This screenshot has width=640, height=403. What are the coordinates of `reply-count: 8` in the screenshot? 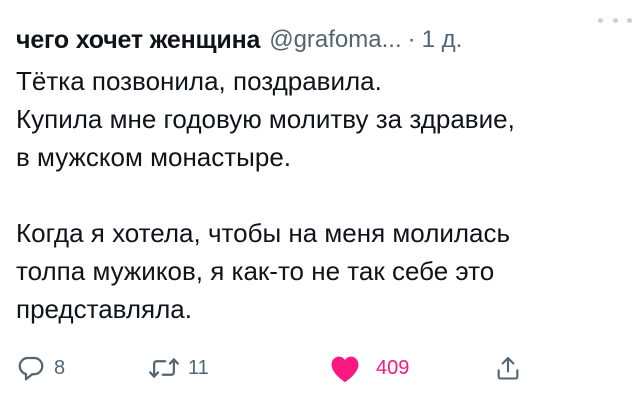 It's located at (60, 367).